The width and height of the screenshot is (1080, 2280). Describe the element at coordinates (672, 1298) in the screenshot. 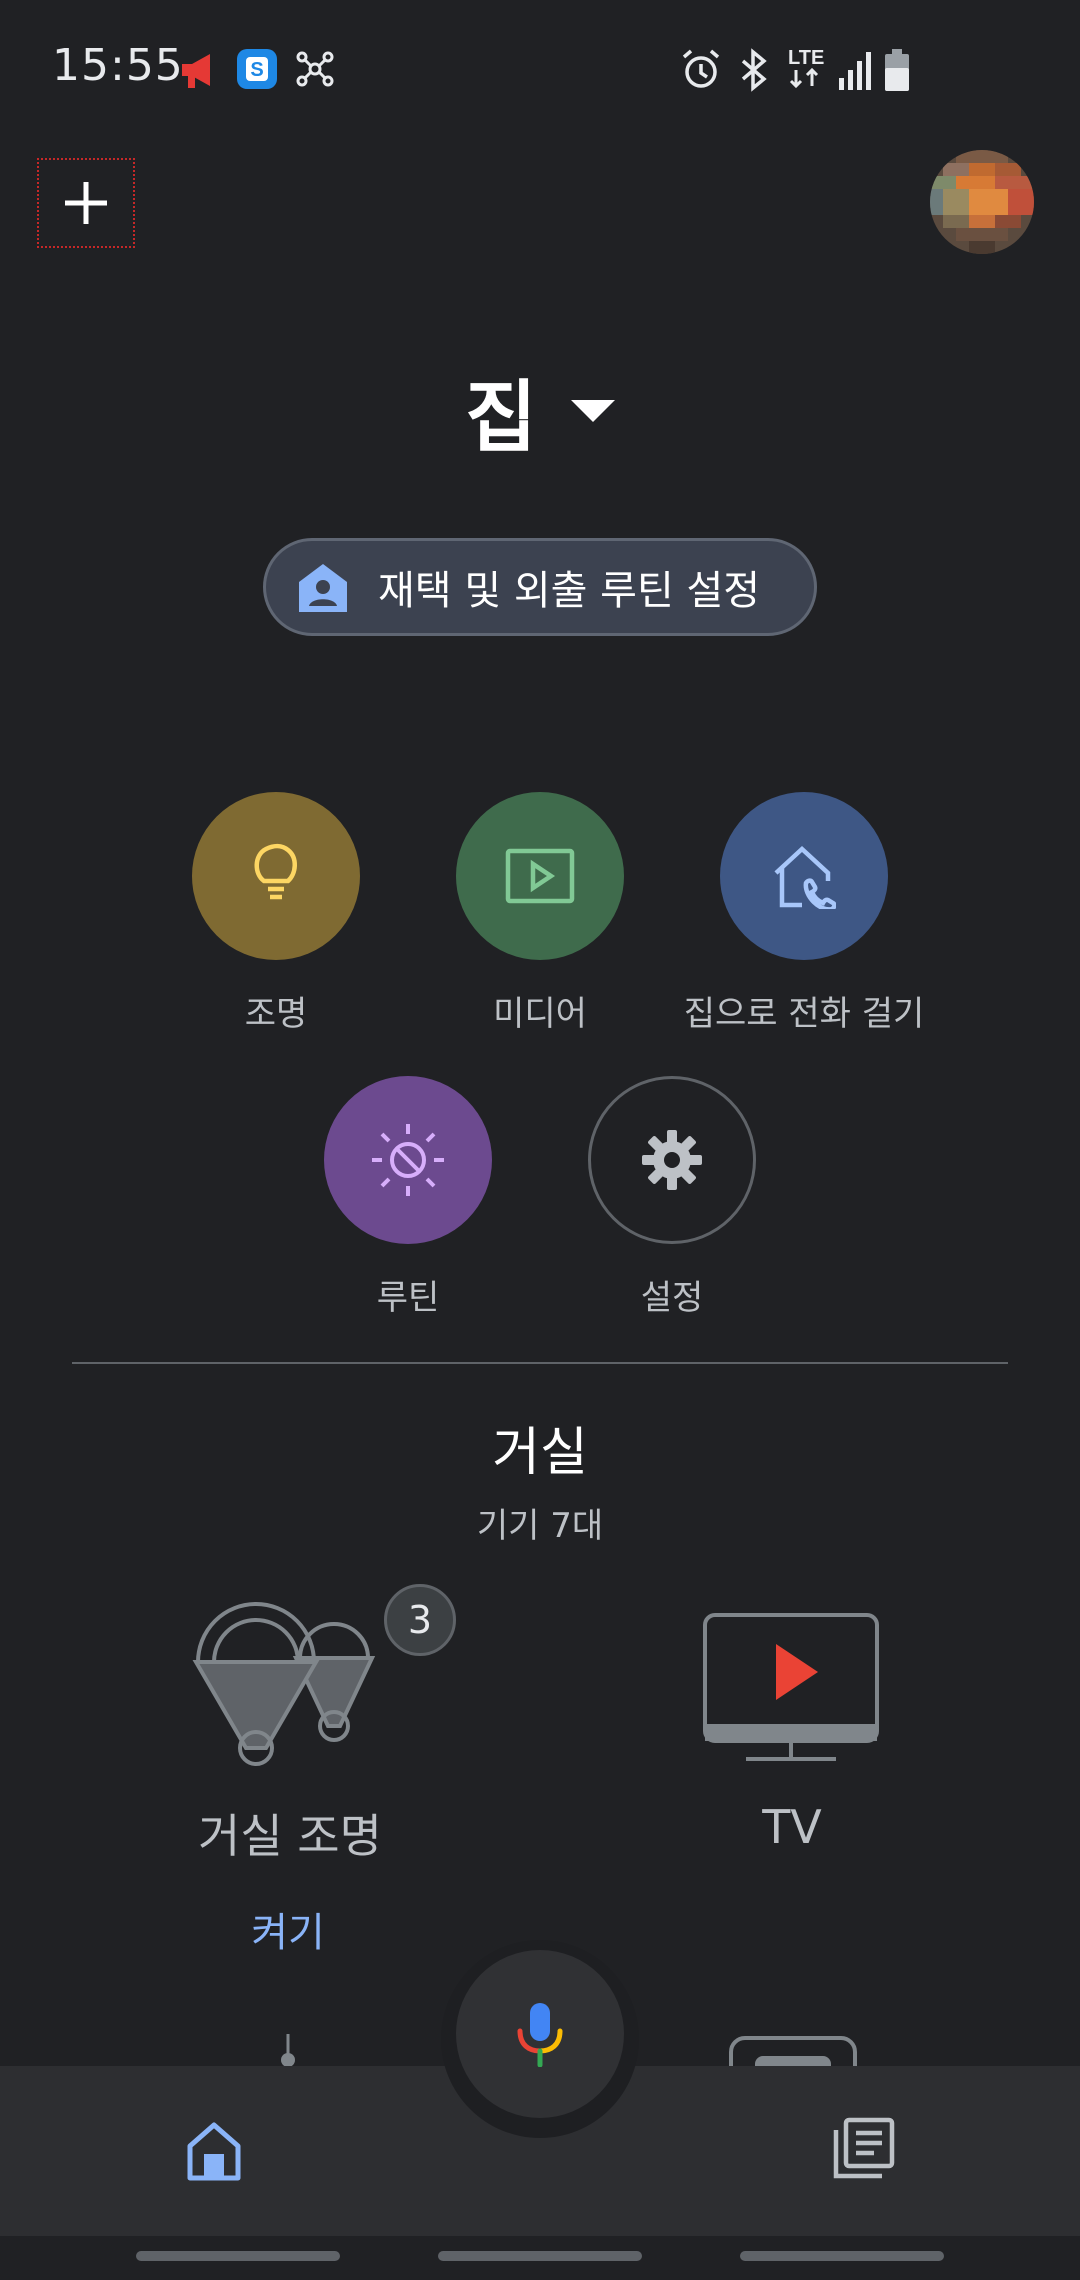

I see `action-settings-label: 설정` at that location.